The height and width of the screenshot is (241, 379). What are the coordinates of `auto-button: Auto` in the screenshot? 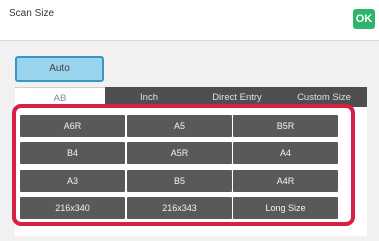 It's located at (59, 69).